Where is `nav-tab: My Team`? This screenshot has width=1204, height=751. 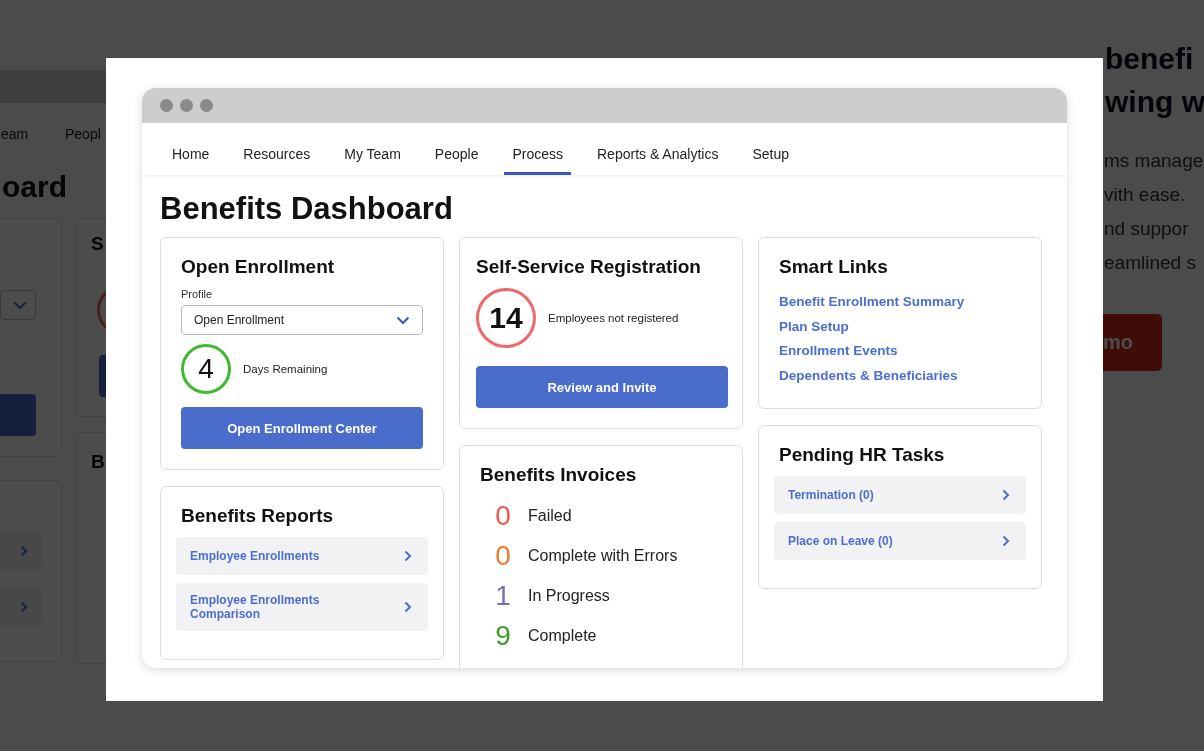
nav-tab: My Team is located at coordinates (372, 160).